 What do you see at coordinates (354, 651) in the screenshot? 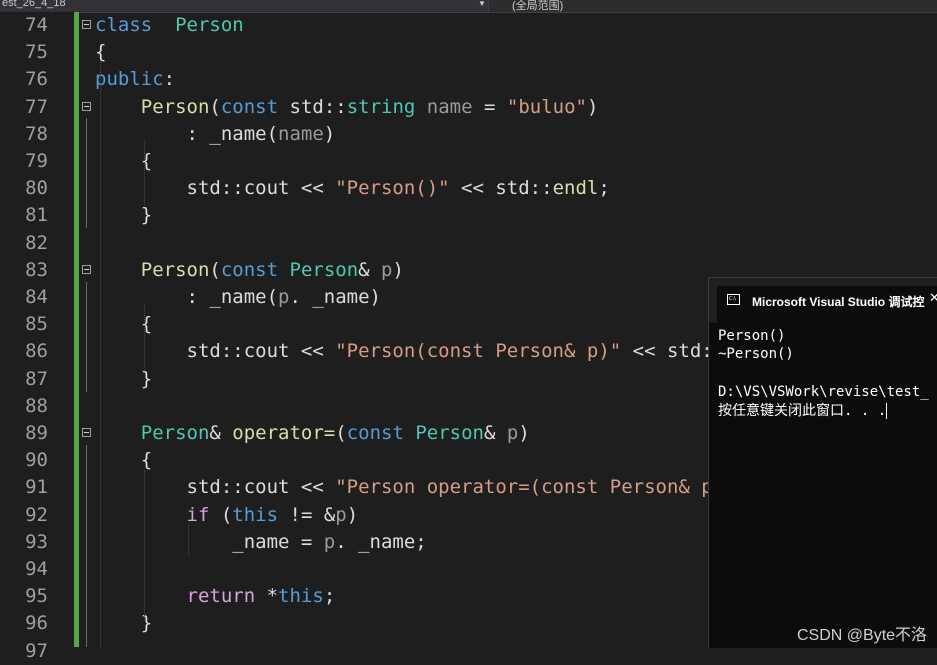
I see `code-line: 97` at bounding box center [354, 651].